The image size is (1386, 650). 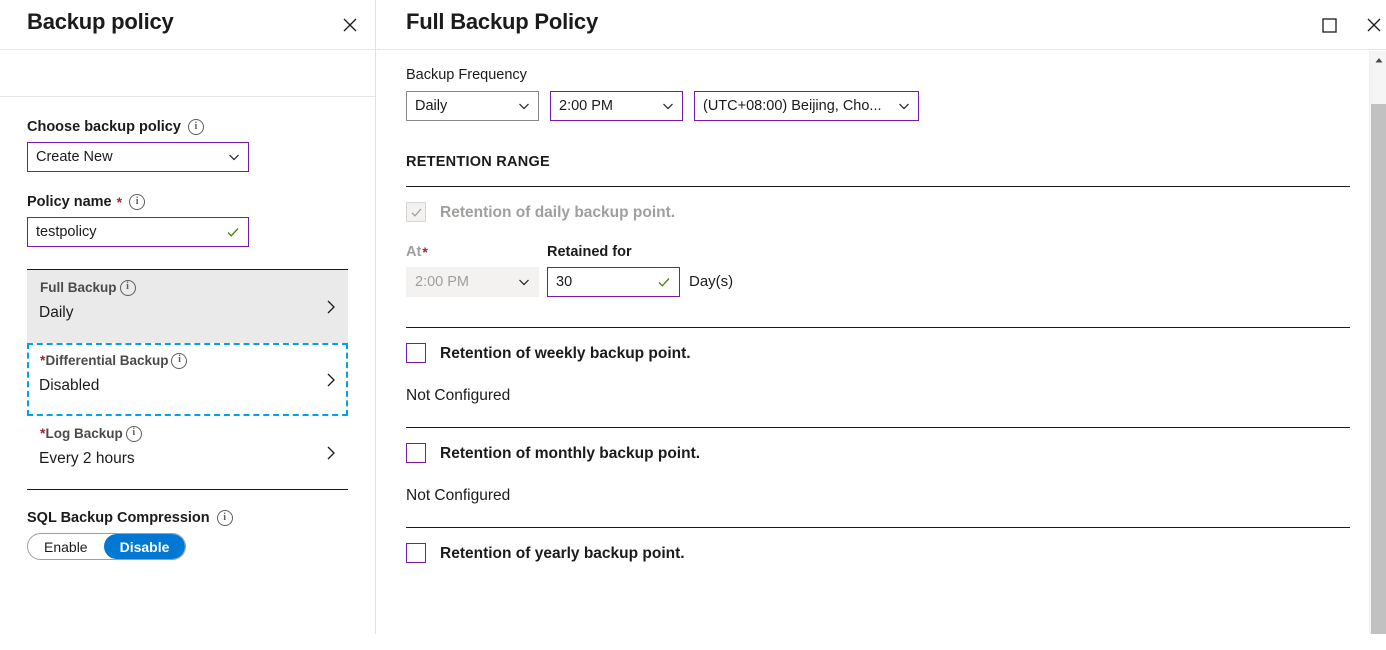 What do you see at coordinates (1378, 369) in the screenshot?
I see `scrollbar-thumb` at bounding box center [1378, 369].